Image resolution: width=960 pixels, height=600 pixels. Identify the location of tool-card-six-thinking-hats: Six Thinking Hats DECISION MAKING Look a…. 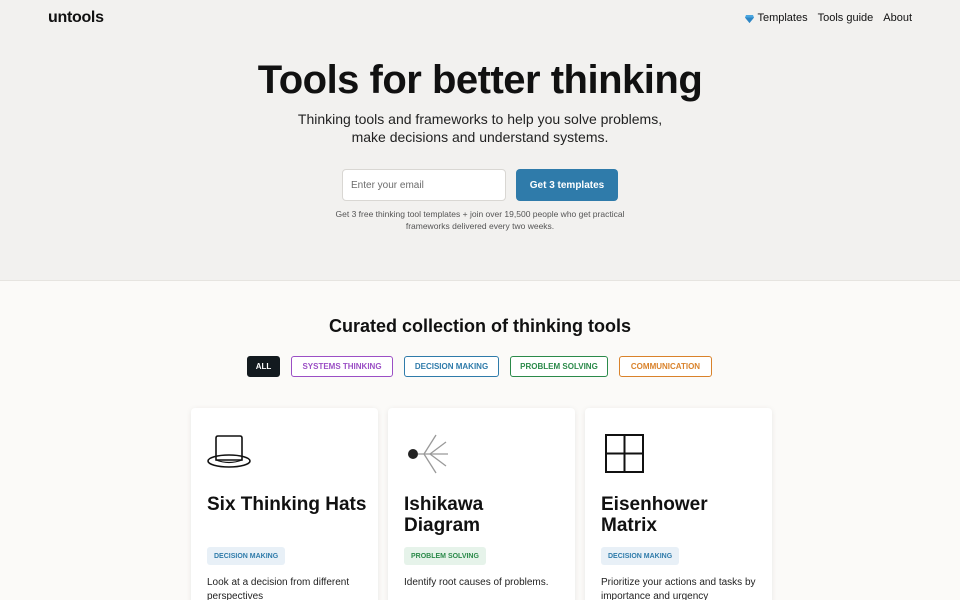
(284, 504).